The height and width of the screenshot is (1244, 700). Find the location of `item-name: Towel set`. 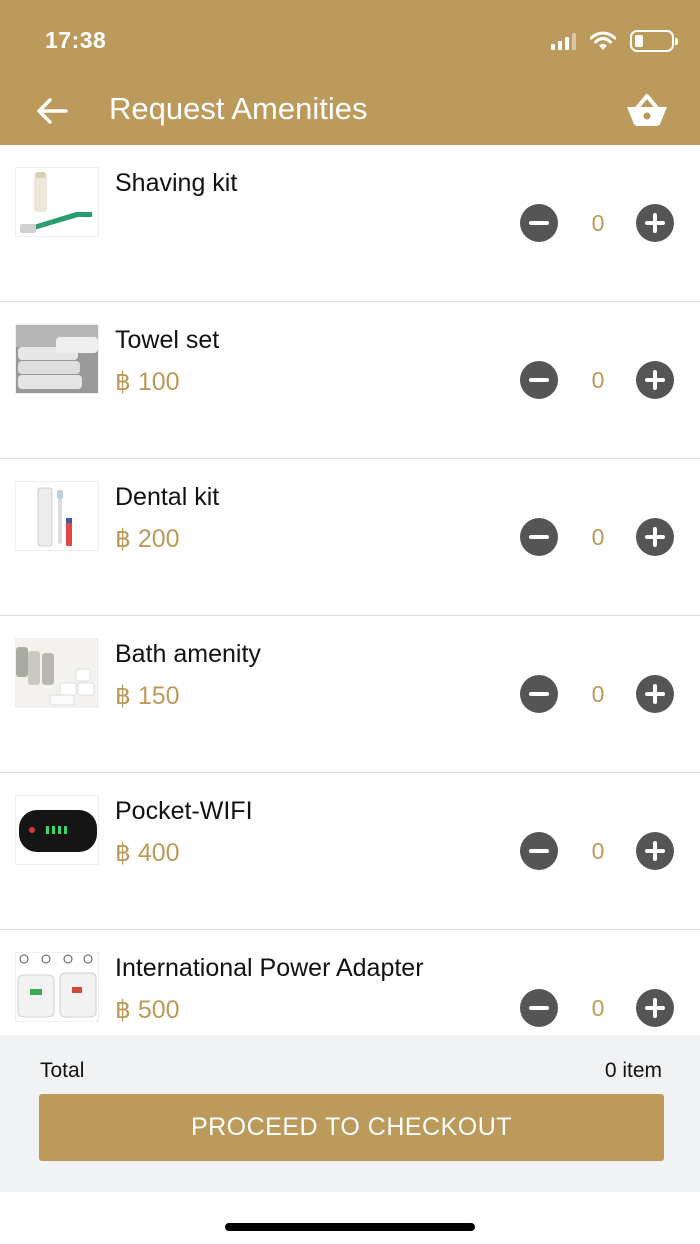

item-name: Towel set is located at coordinates (167, 340).